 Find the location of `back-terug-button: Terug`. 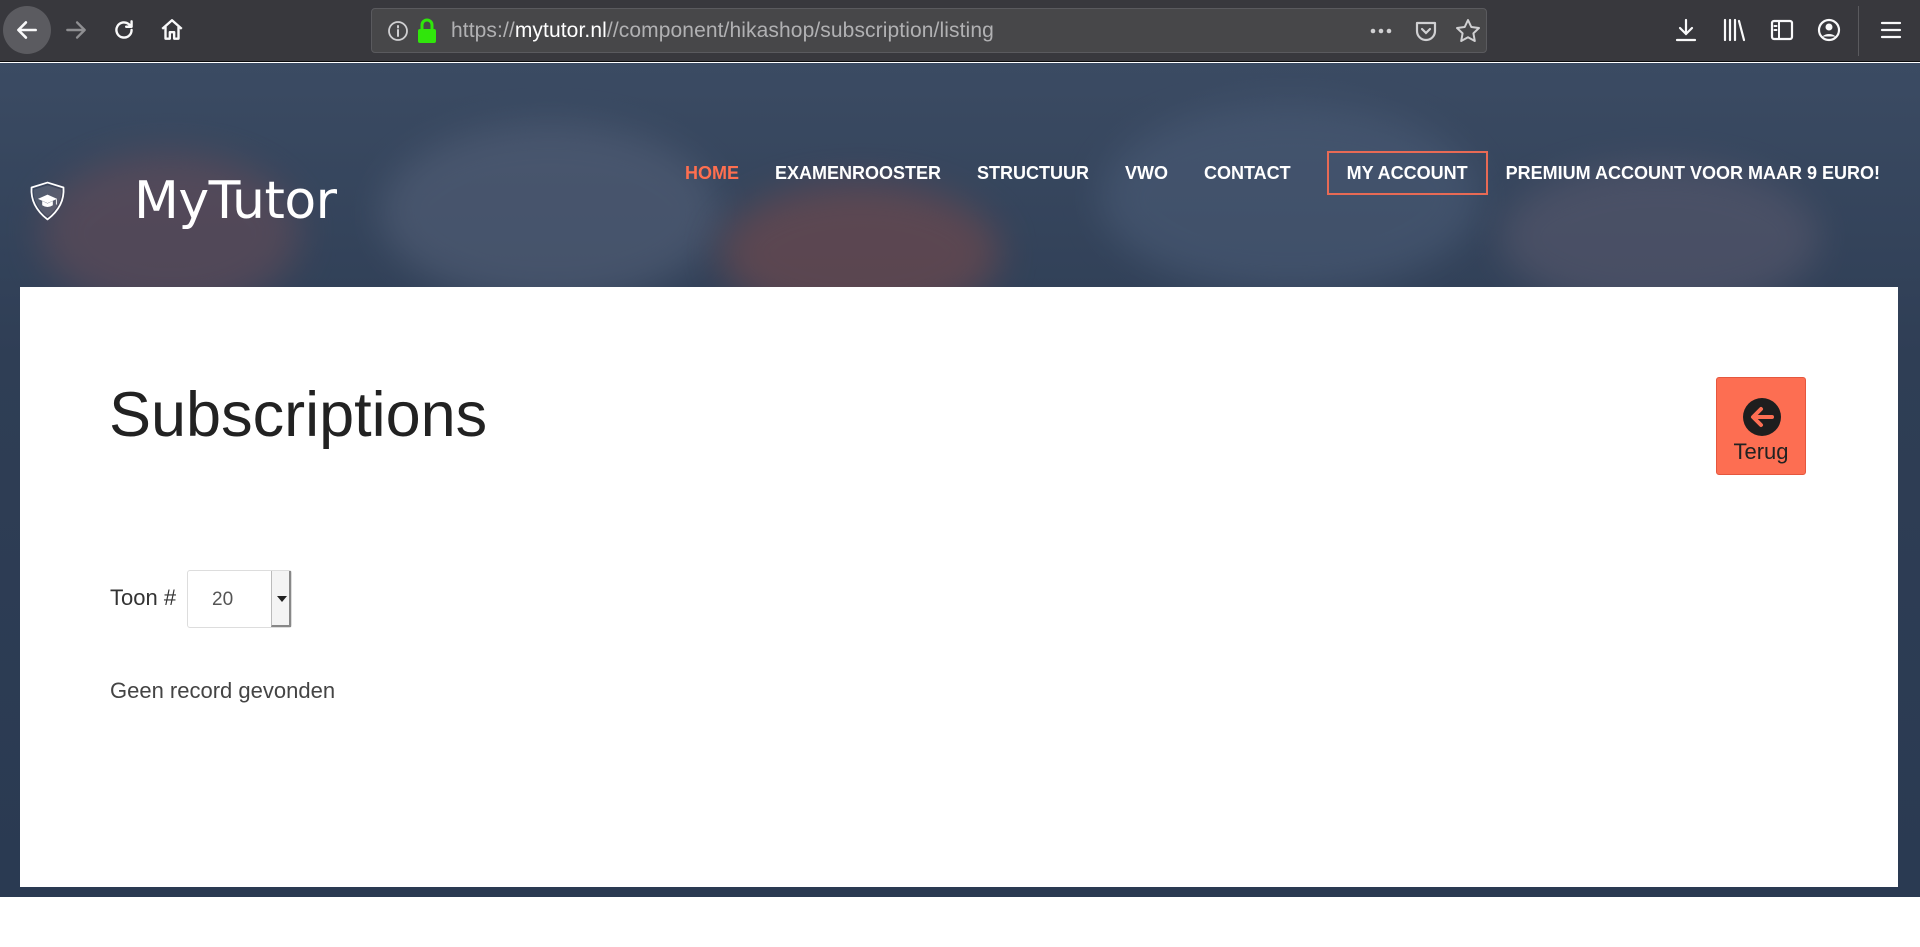

back-terug-button: Terug is located at coordinates (1761, 426).